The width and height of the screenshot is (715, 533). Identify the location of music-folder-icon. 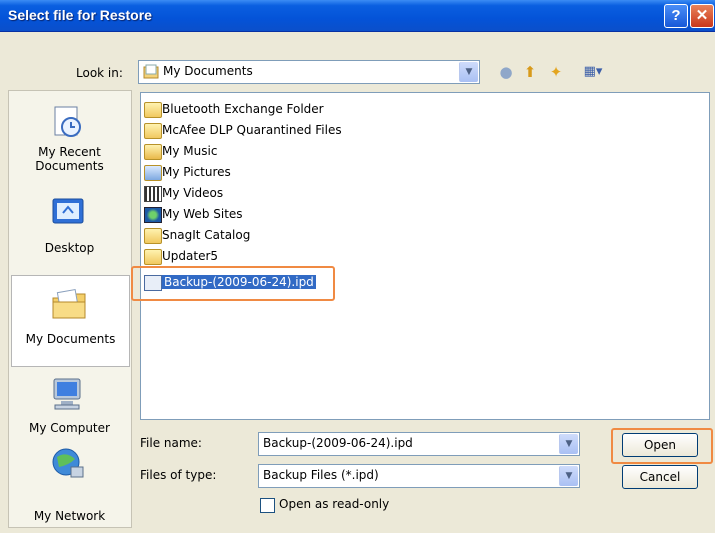
(153, 152).